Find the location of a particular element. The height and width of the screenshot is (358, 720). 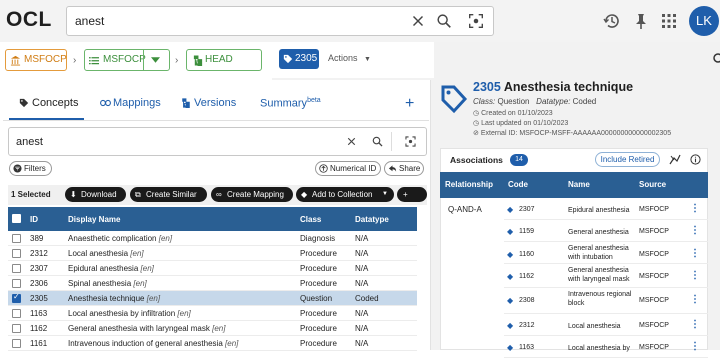

association-name-line: with laryngeal mask is located at coordinates (599, 279).